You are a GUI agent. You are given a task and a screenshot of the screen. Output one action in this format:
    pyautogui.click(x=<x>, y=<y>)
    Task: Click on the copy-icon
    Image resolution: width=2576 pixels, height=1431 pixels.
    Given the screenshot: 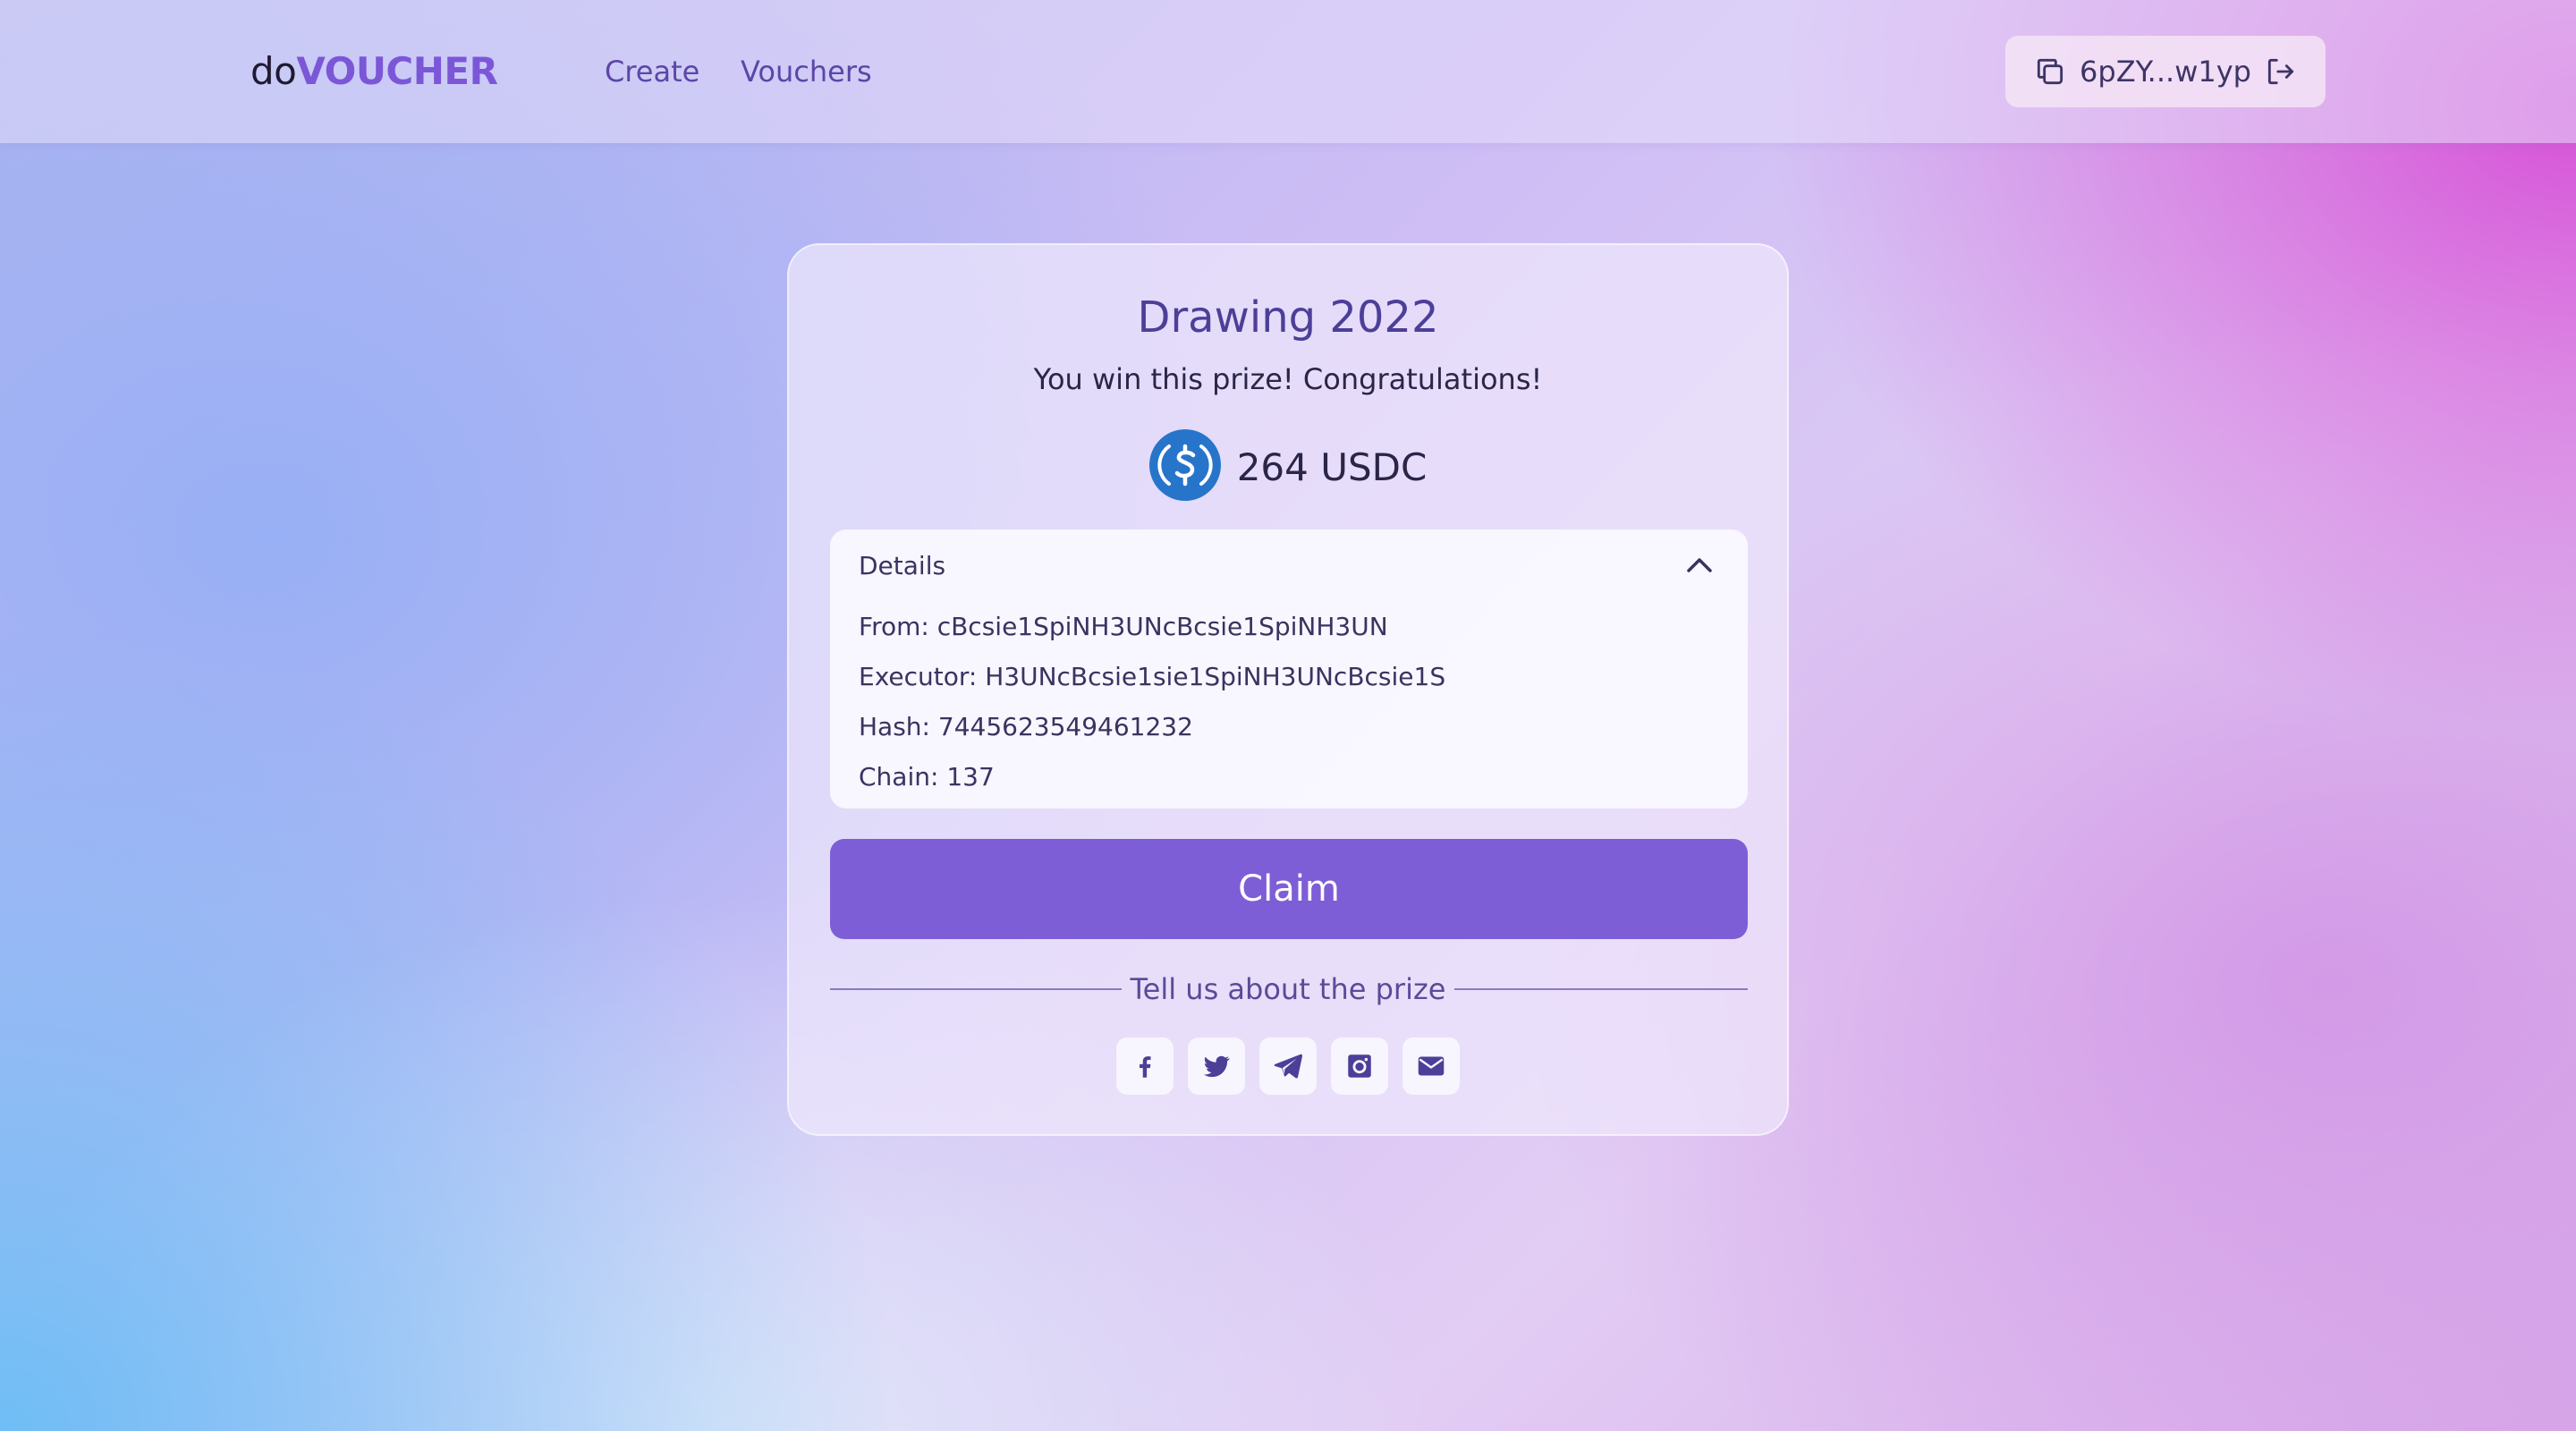 What is the action you would take?
    pyautogui.click(x=2050, y=72)
    